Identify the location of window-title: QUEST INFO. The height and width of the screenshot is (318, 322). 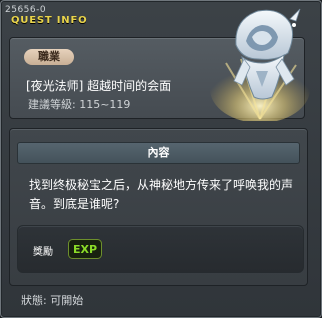
(49, 20).